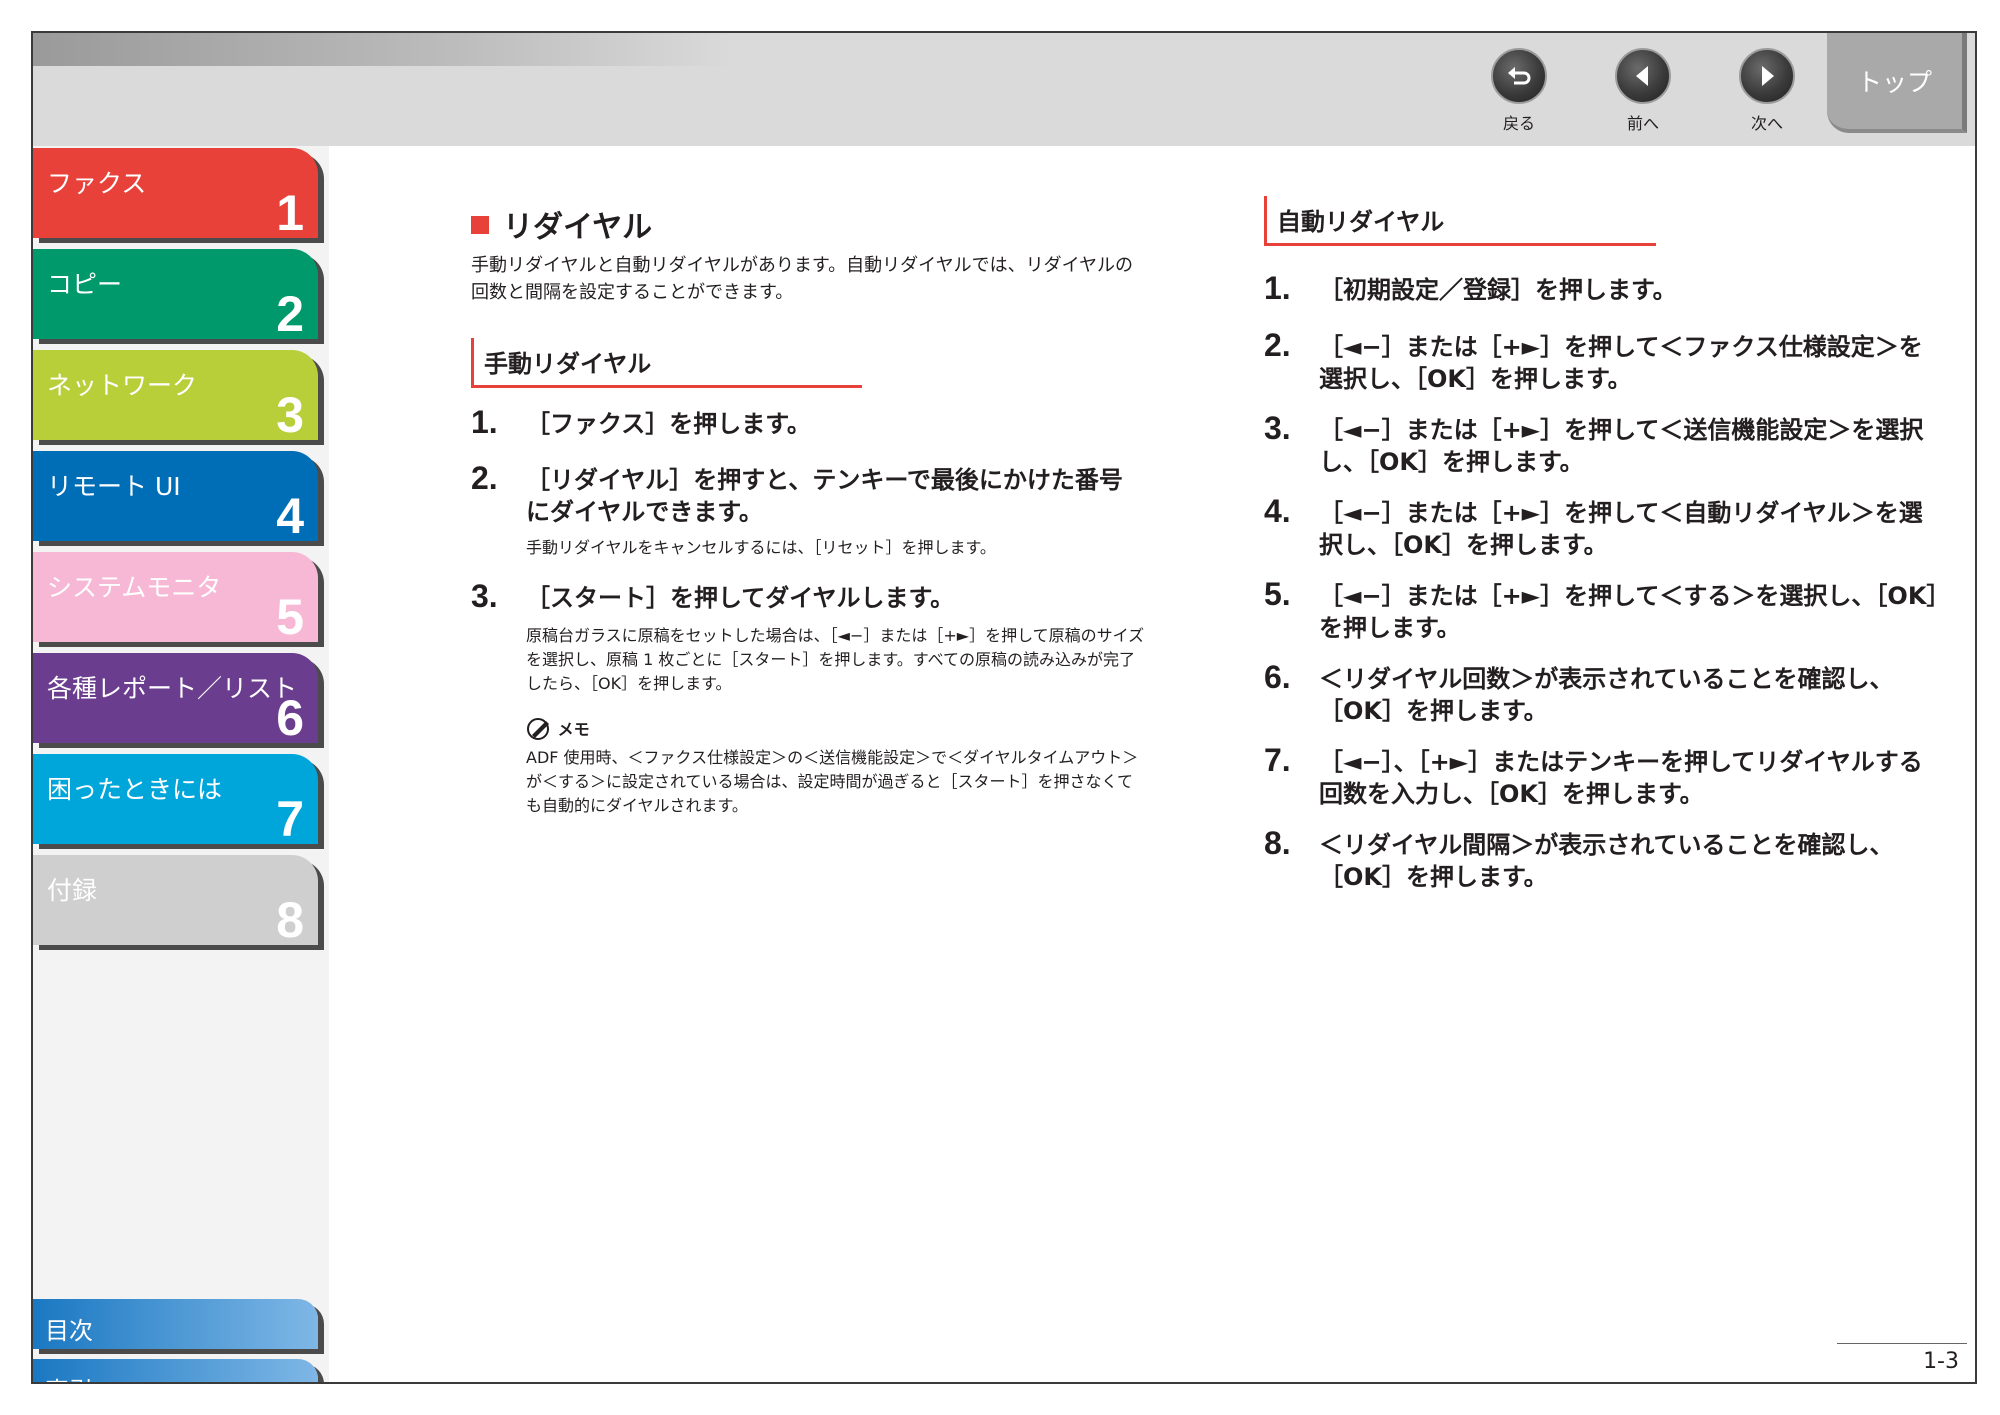  Describe the element at coordinates (1601, 609) in the screenshot. I see `auto-step-5: 5. ［◄−］または［+►］を押して＜する＞を選択し、［OK］を押します。` at that location.